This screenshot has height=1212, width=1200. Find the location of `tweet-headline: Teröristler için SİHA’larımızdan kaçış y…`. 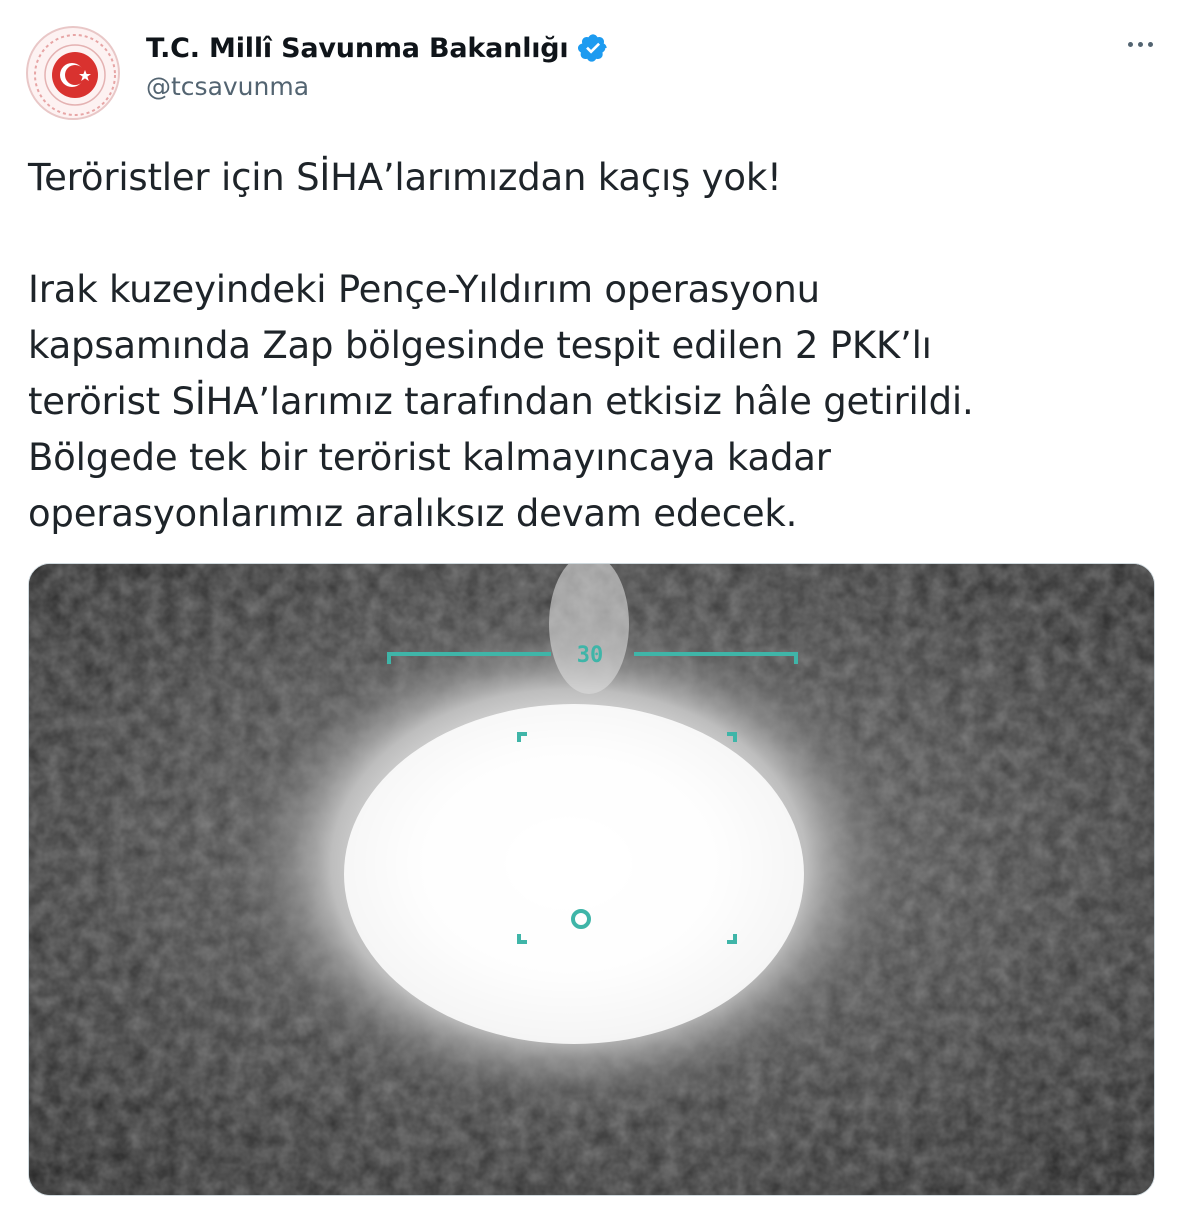

tweet-headline: Teröristler için SİHA’larımızdan kaçış y… is located at coordinates (405, 177).